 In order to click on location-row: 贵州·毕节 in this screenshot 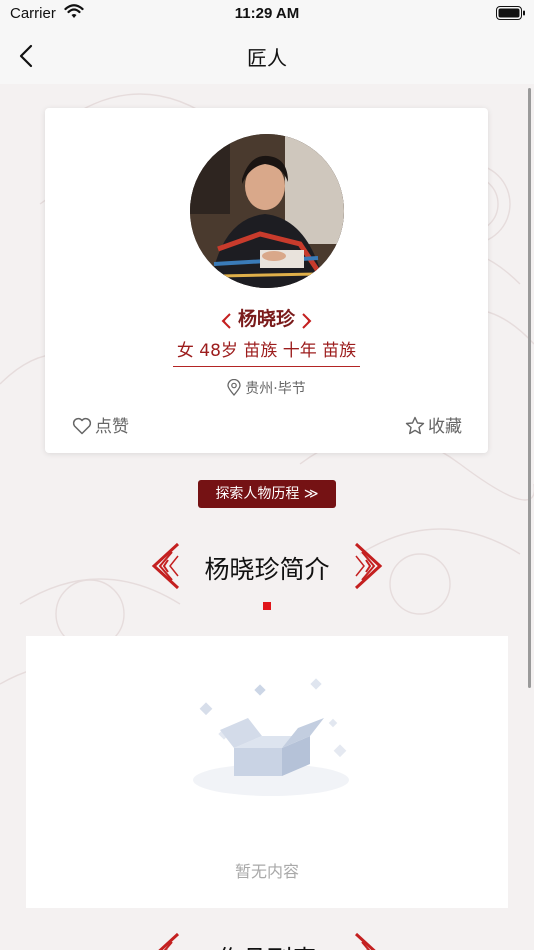, I will do `click(266, 388)`.